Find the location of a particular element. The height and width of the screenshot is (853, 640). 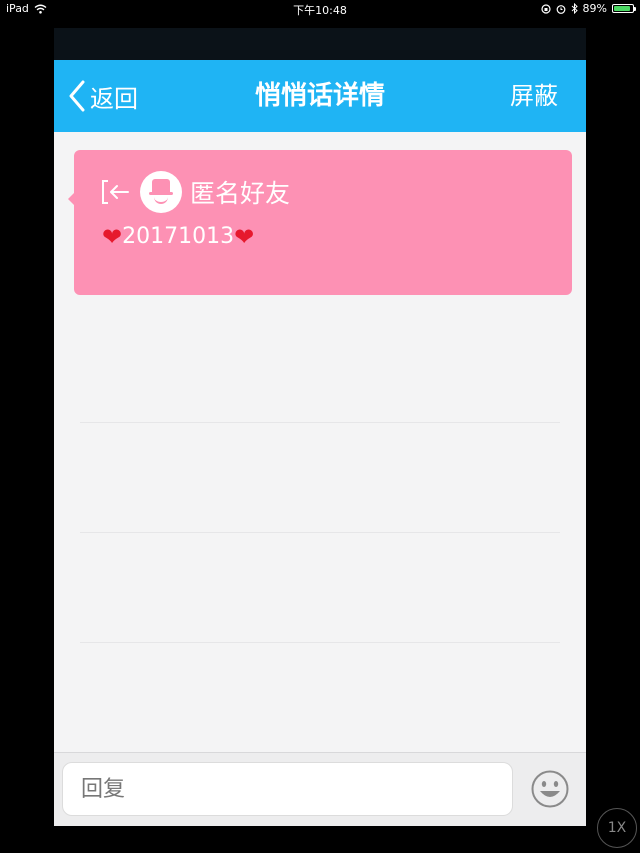

exit-arrow-icon is located at coordinates (115, 192).